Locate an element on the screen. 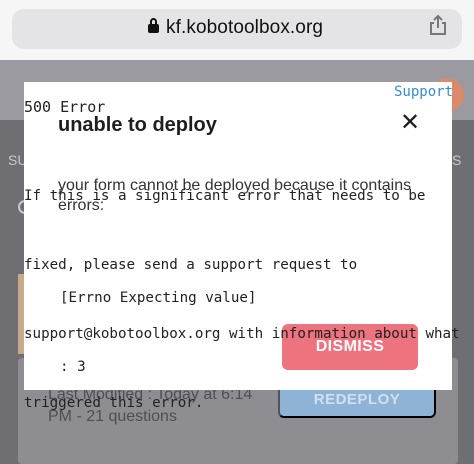 The image size is (474, 464). support-link: Support is located at coordinates (423, 92).